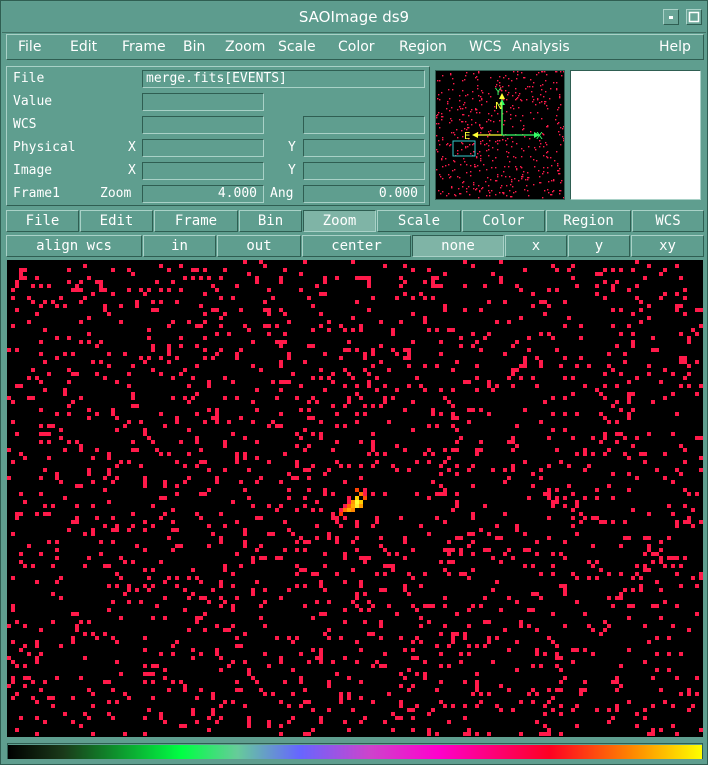 The width and height of the screenshot is (708, 765). What do you see at coordinates (419, 221) in the screenshot?
I see `btn-scale: Scale` at bounding box center [419, 221].